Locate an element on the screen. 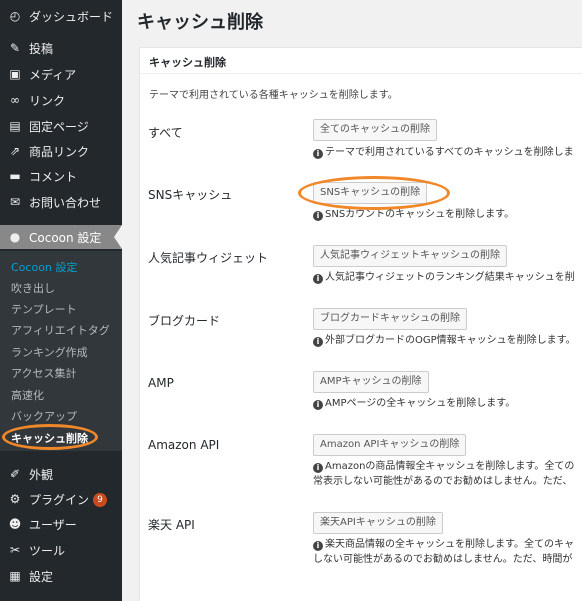 Image resolution: width=582 pixels, height=601 pixels. row-description-text: Amazonの商品情報全キャッシュを削除します。全ての is located at coordinates (450, 466).